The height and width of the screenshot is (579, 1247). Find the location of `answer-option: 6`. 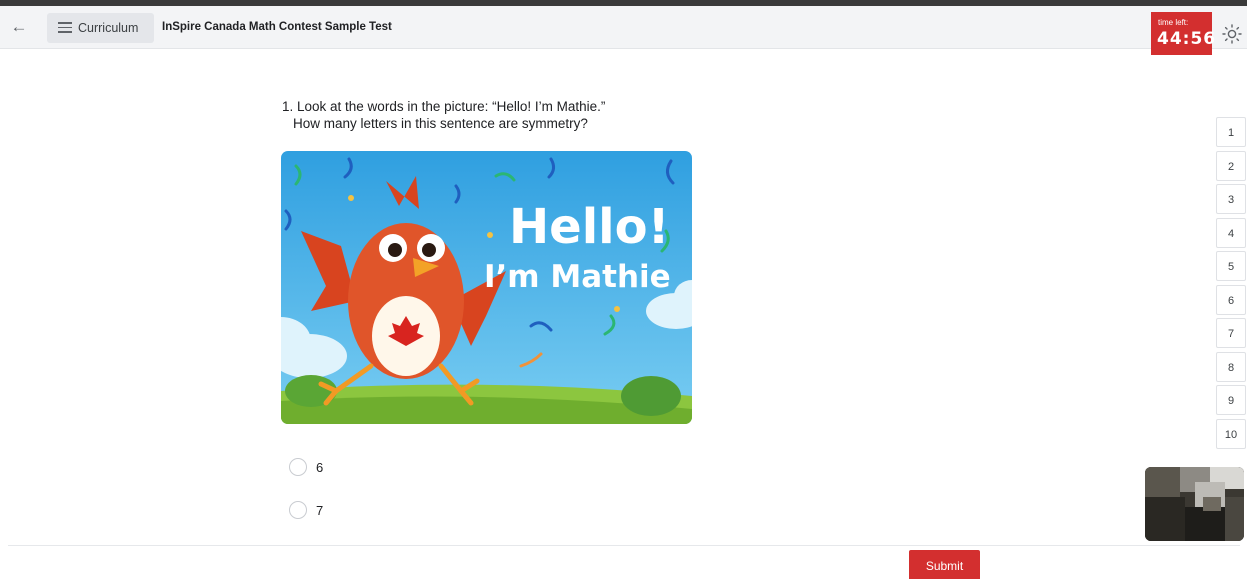

answer-option: 6 is located at coordinates (389, 468).